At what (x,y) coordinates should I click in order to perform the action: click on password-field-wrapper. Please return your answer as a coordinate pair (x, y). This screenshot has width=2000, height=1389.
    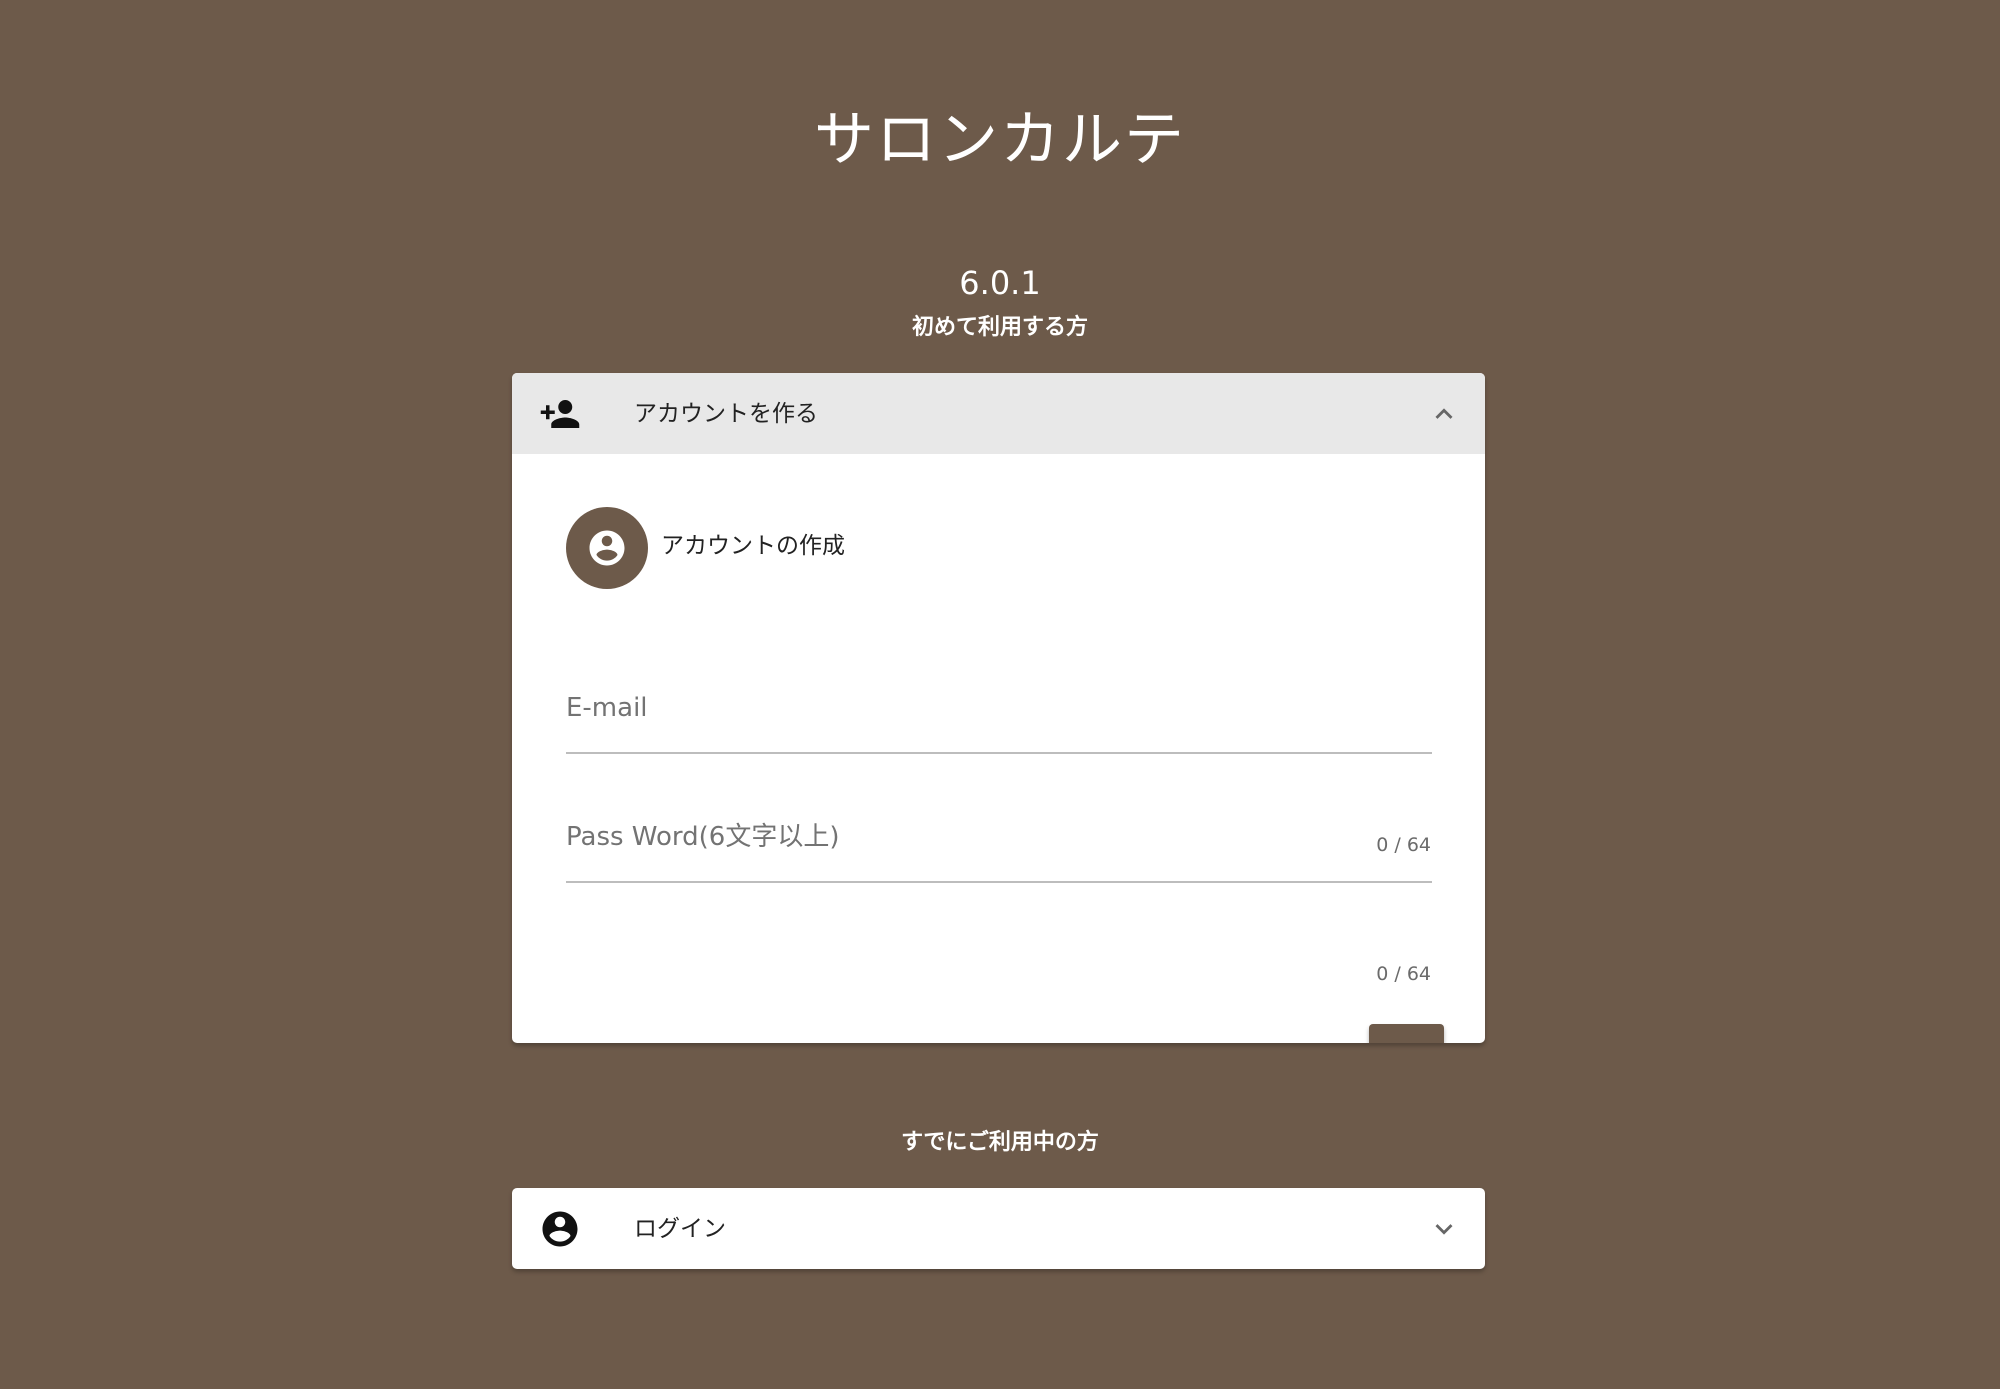
    Looking at the image, I should click on (999, 838).